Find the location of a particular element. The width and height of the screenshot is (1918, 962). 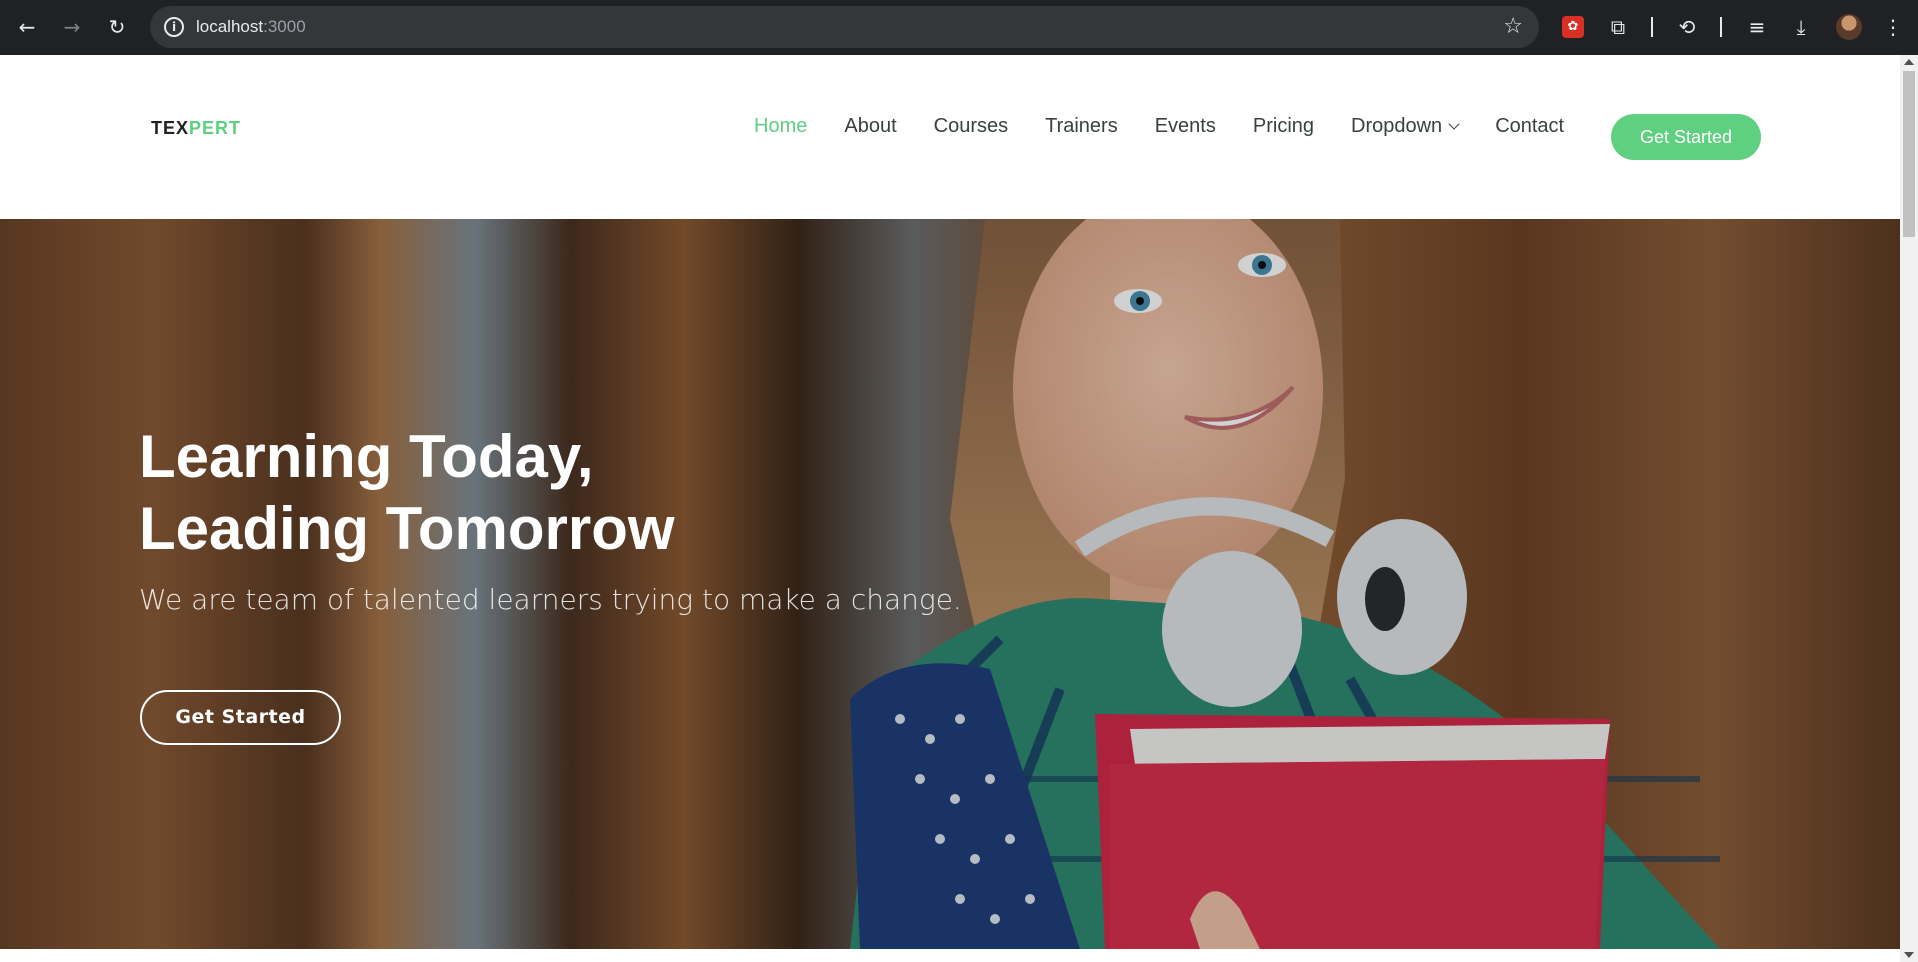

download-icon: ⤓ is located at coordinates (1801, 27).